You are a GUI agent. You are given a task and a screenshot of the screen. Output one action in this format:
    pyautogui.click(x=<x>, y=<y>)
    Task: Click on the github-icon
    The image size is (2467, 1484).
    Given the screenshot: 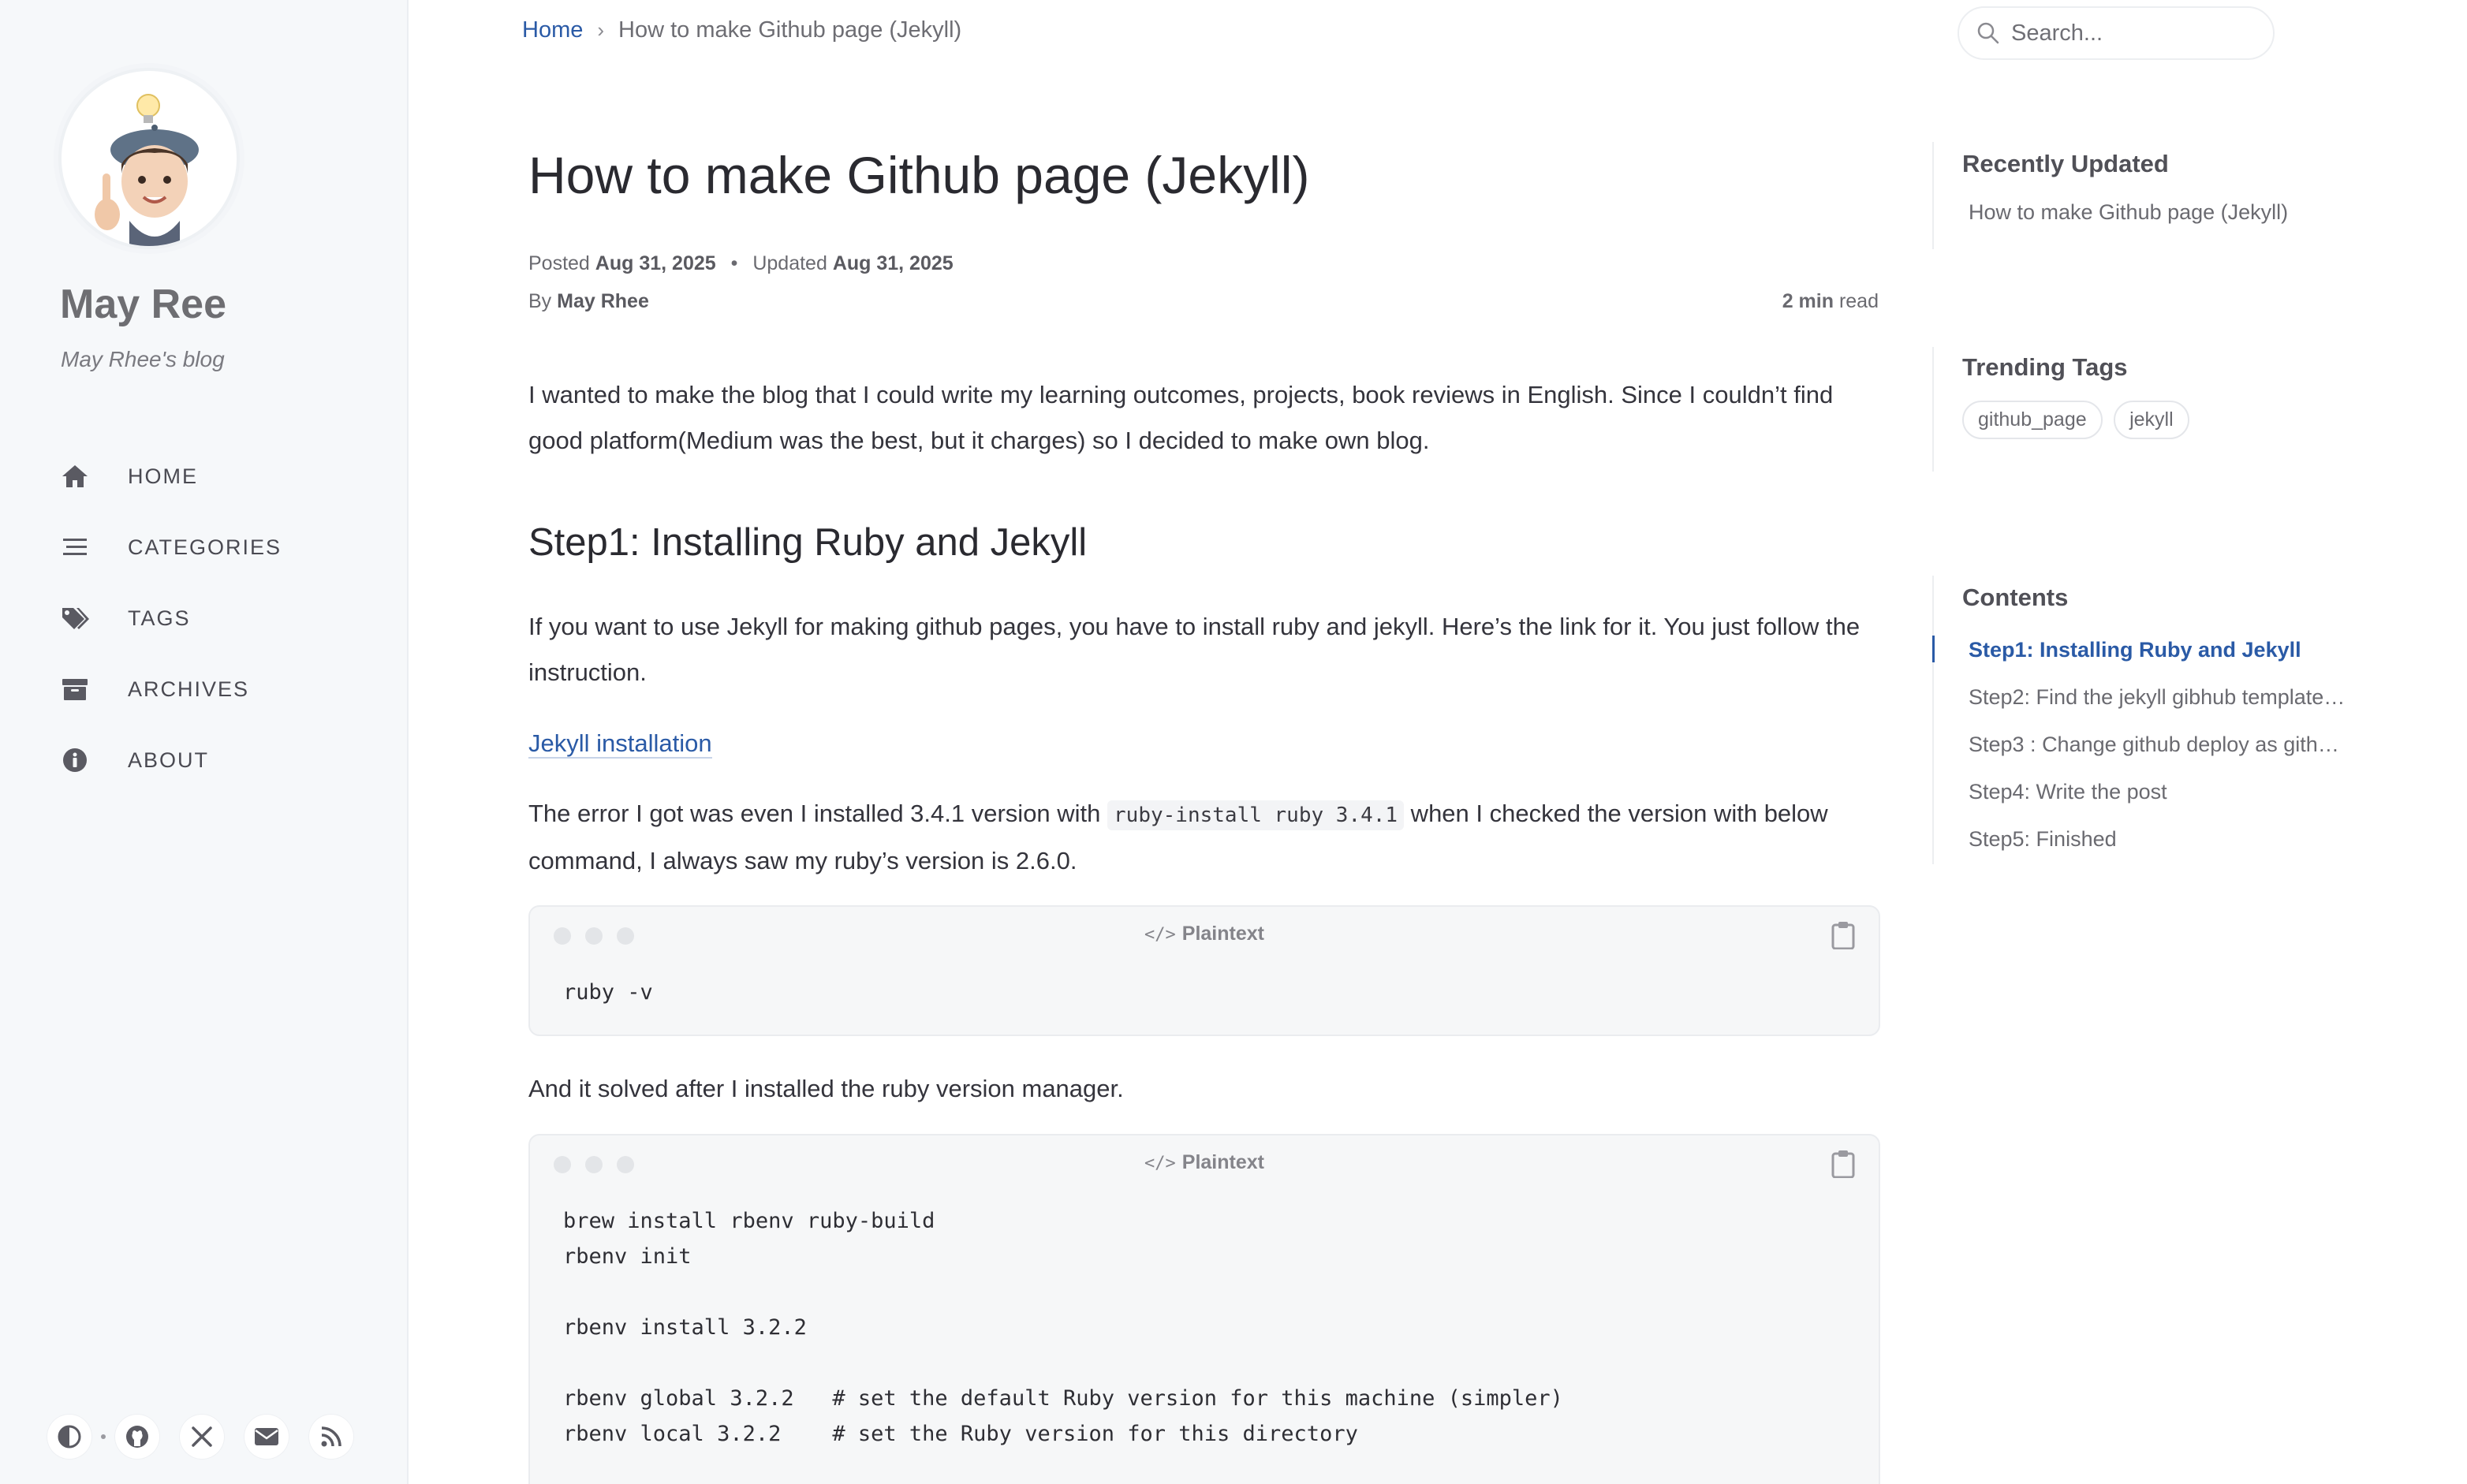 What is the action you would take?
    pyautogui.click(x=137, y=1437)
    